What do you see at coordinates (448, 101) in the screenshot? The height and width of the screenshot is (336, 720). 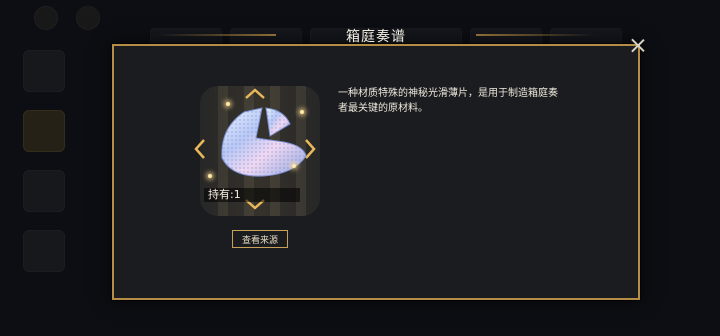 I see `item-description: 一种材质特殊的神秘光滑薄片，是用于制造箱庭奏者最关键的原材料。` at bounding box center [448, 101].